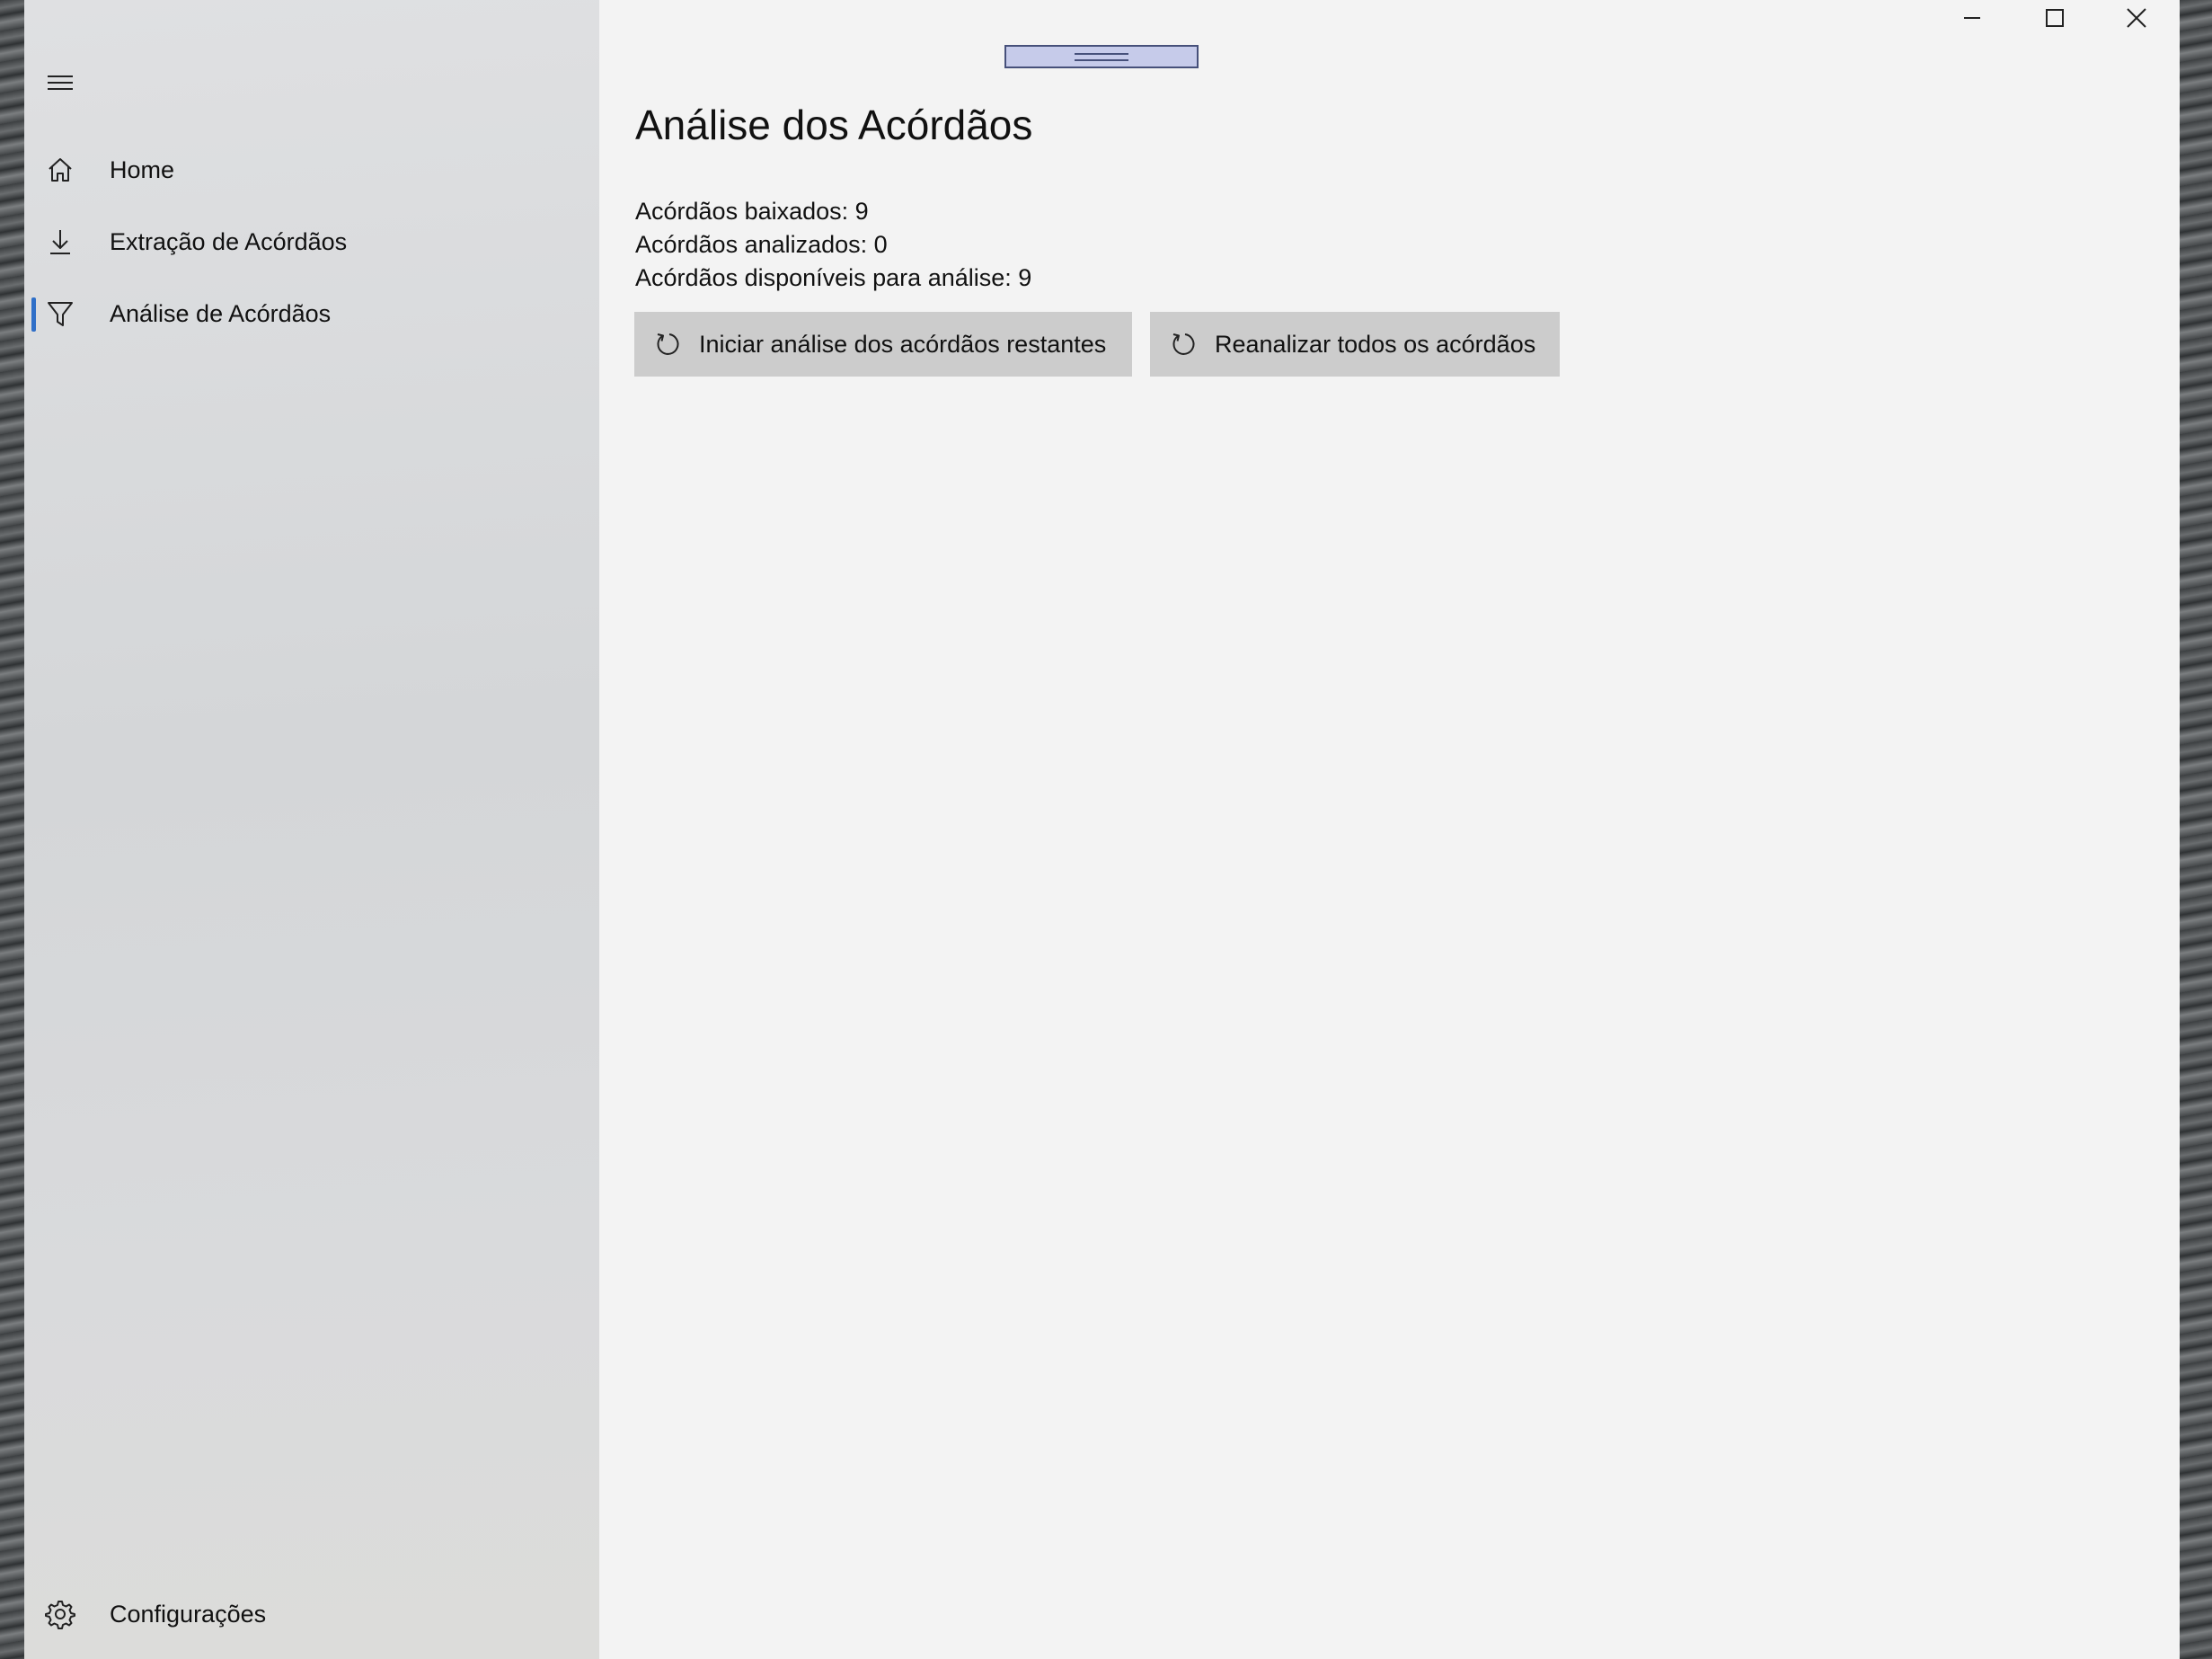 Image resolution: width=2212 pixels, height=1659 pixels. Describe the element at coordinates (1375, 344) in the screenshot. I see `reanalyze-all-label: Reanalizar todos os acórdãos` at that location.